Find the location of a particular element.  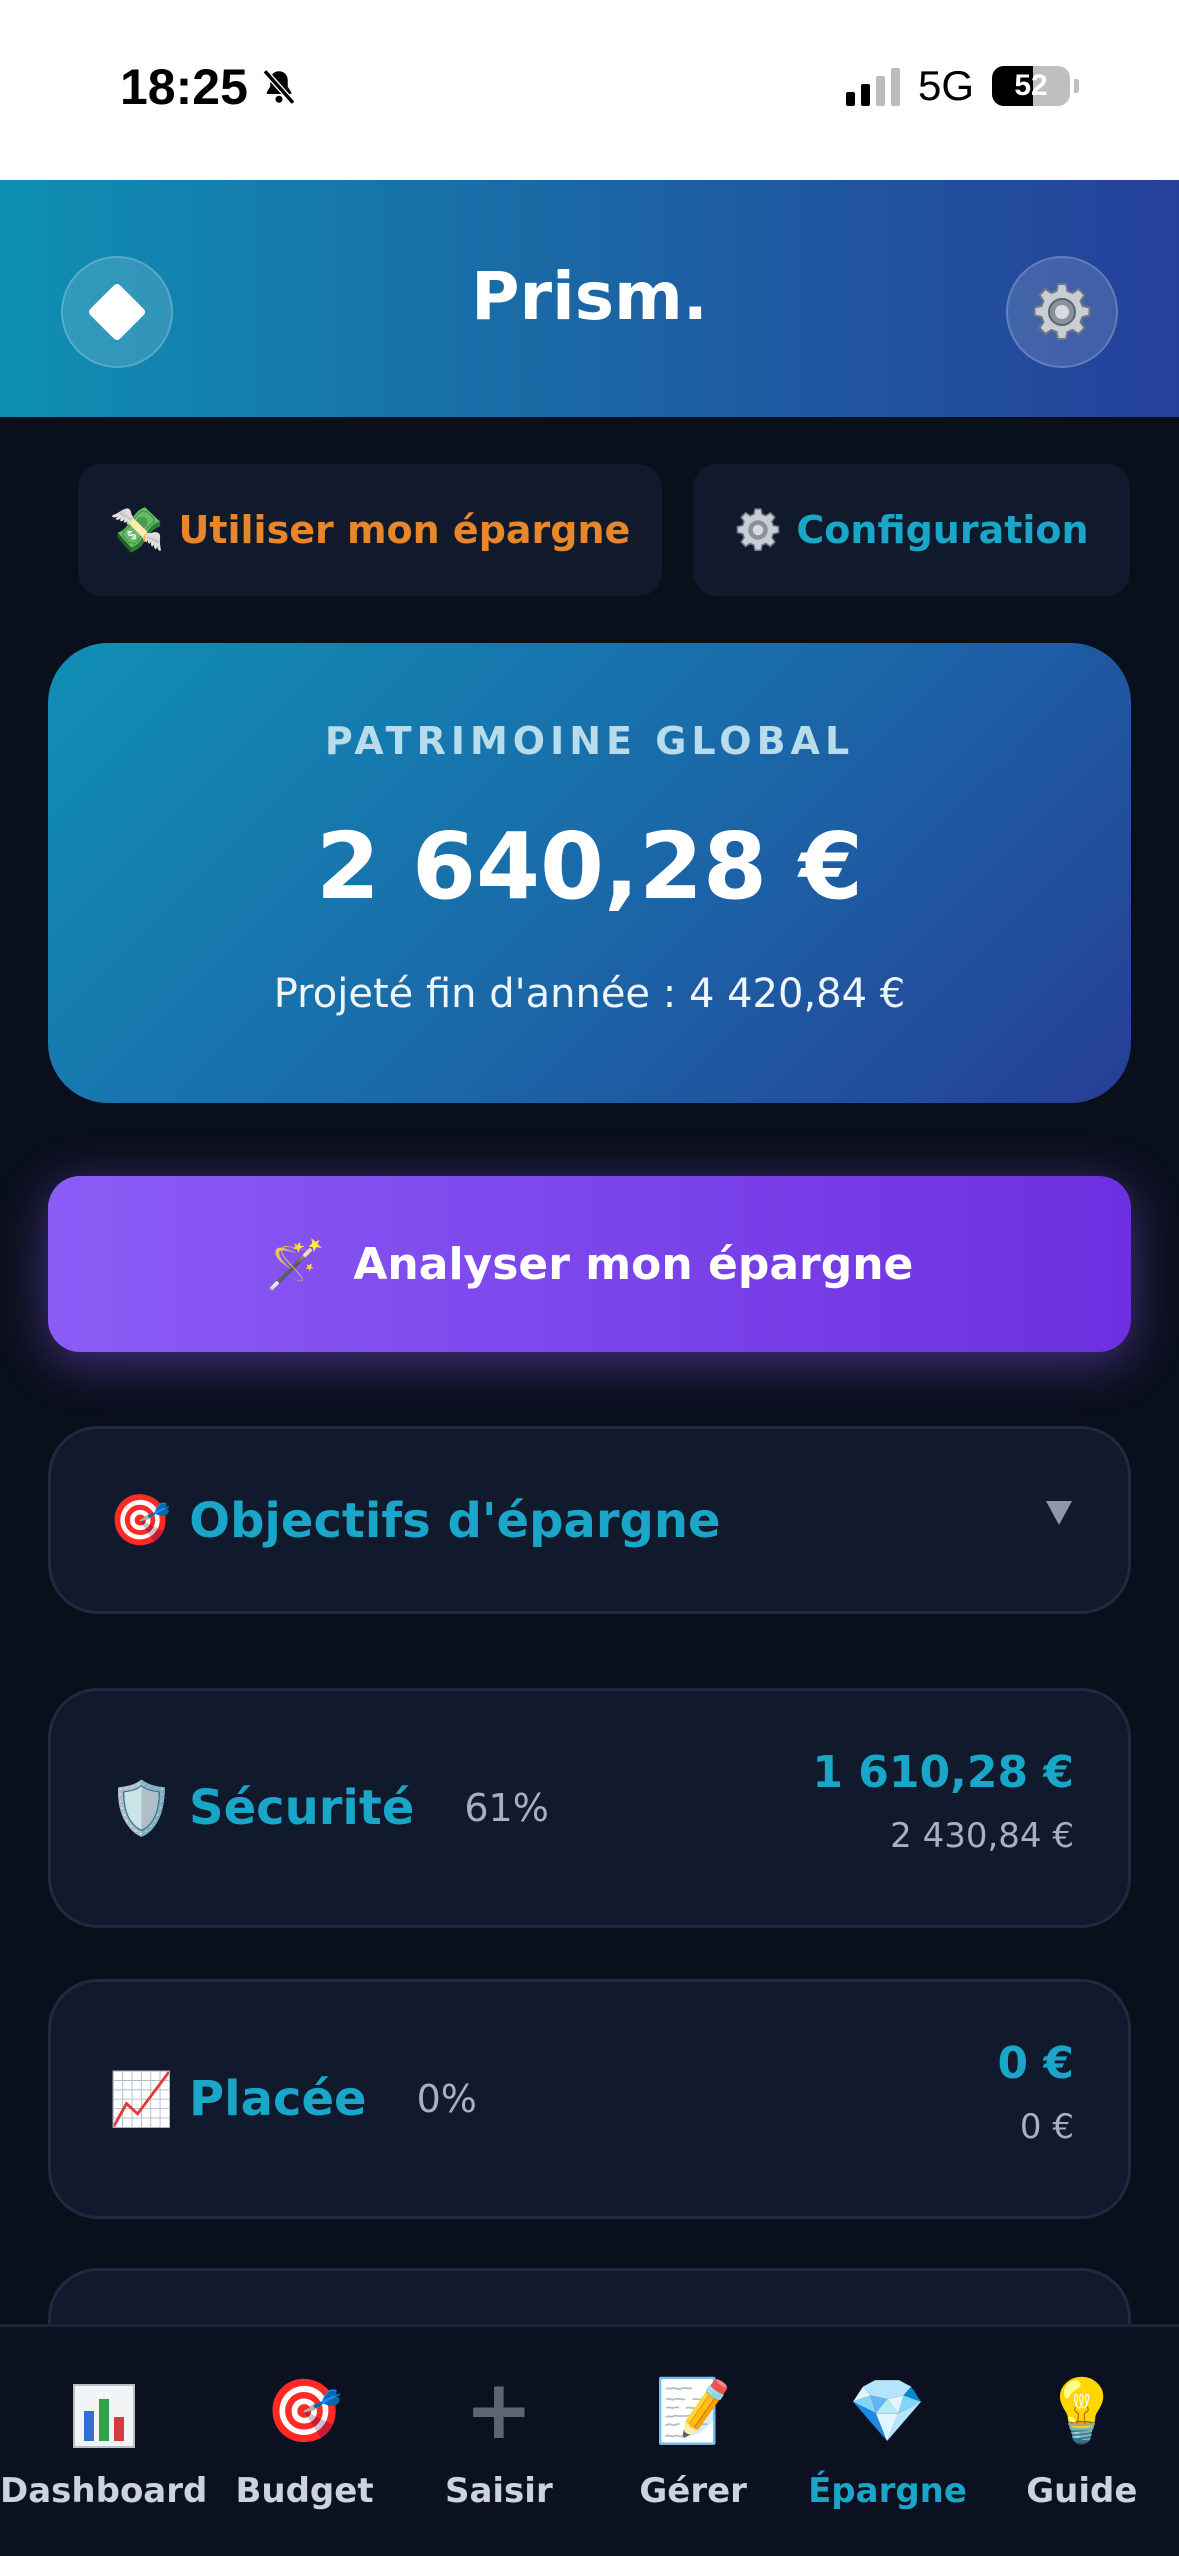

analyze-label: Analyser mon épargne is located at coordinates (633, 1264).